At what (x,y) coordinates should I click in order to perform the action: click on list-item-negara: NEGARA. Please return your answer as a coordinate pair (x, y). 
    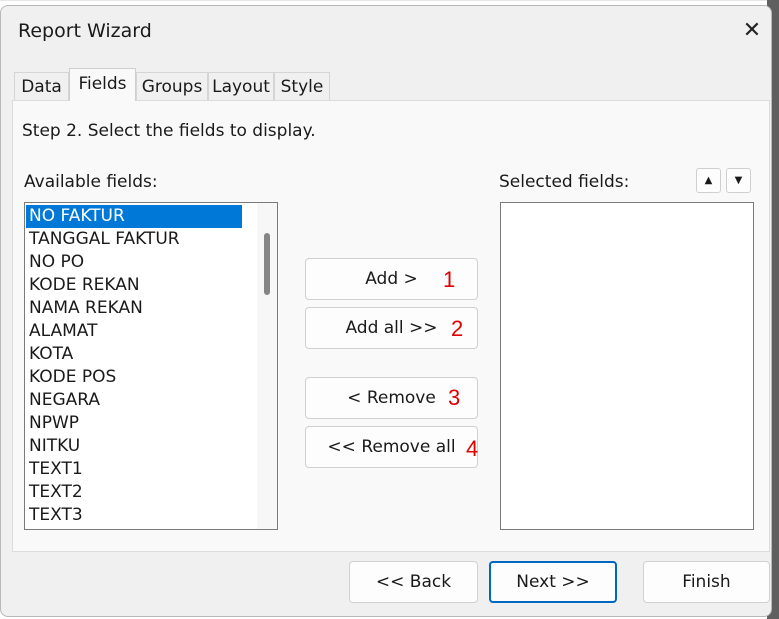
    Looking at the image, I should click on (134, 400).